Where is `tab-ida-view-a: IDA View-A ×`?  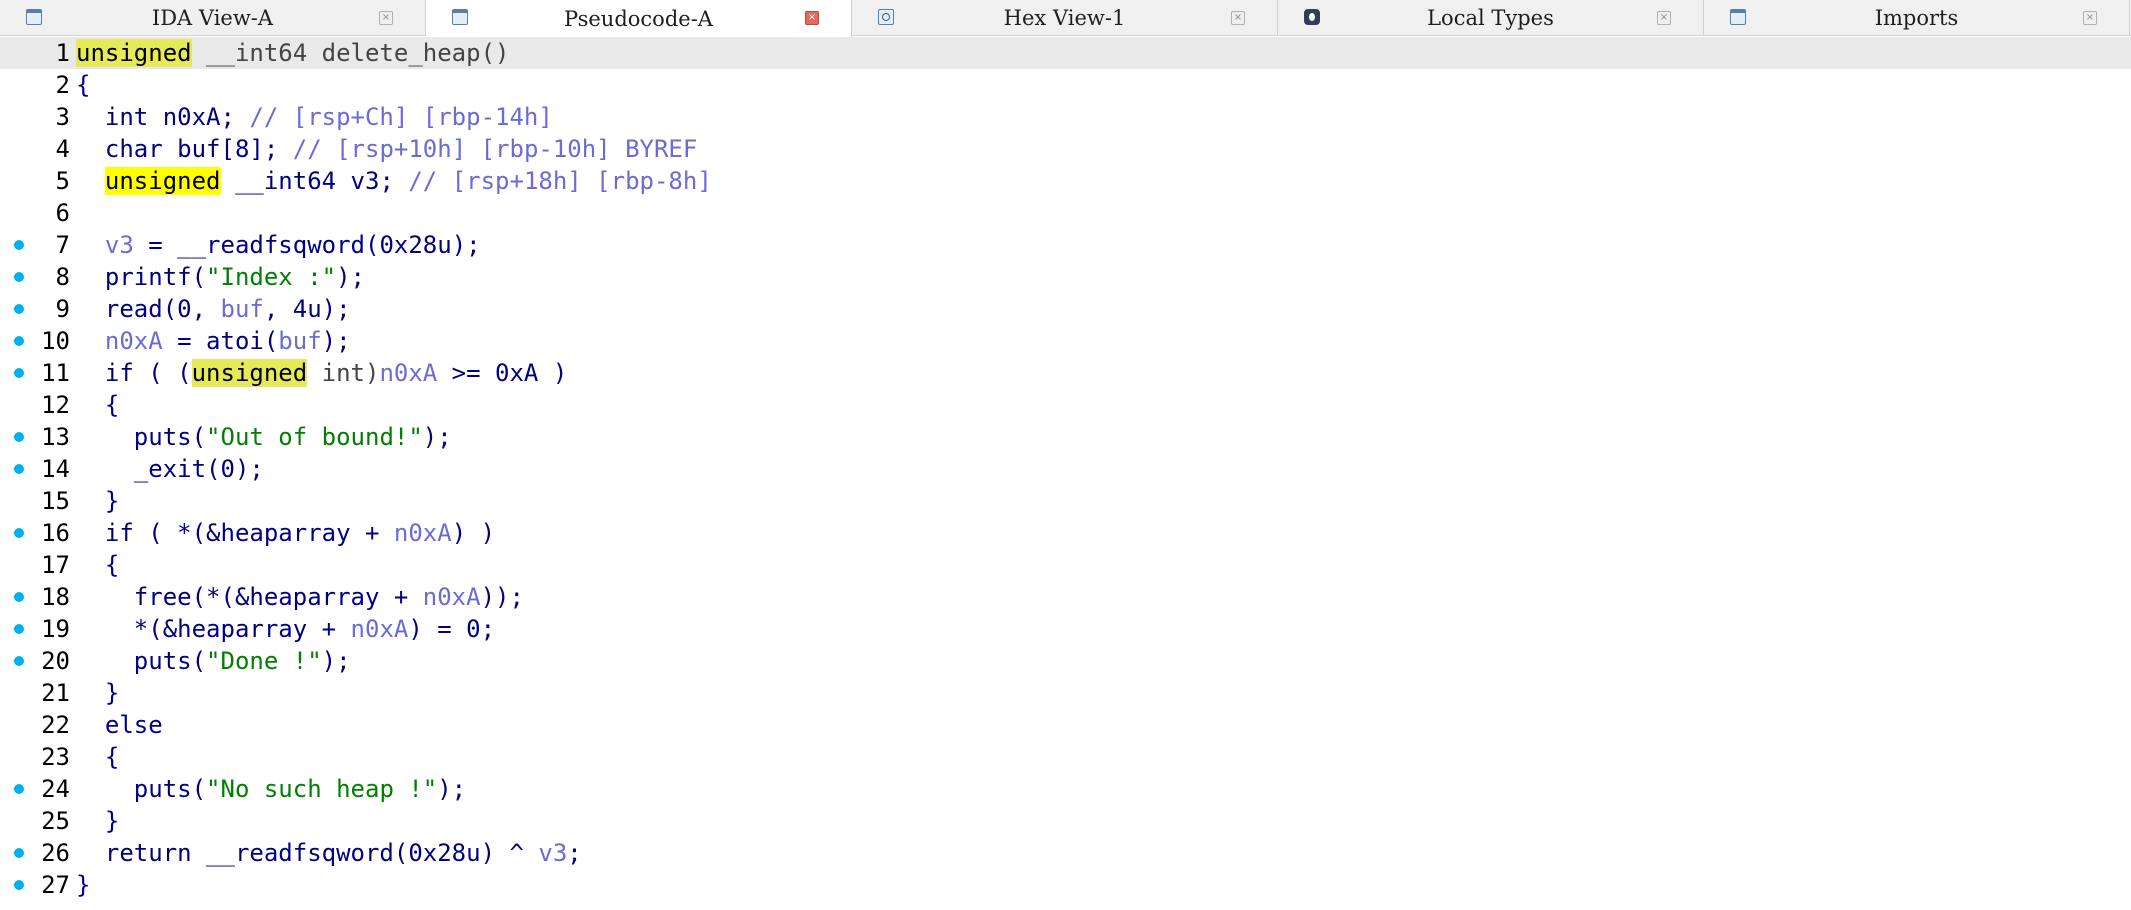
tab-ida-view-a: IDA View-A × is located at coordinates (213, 18).